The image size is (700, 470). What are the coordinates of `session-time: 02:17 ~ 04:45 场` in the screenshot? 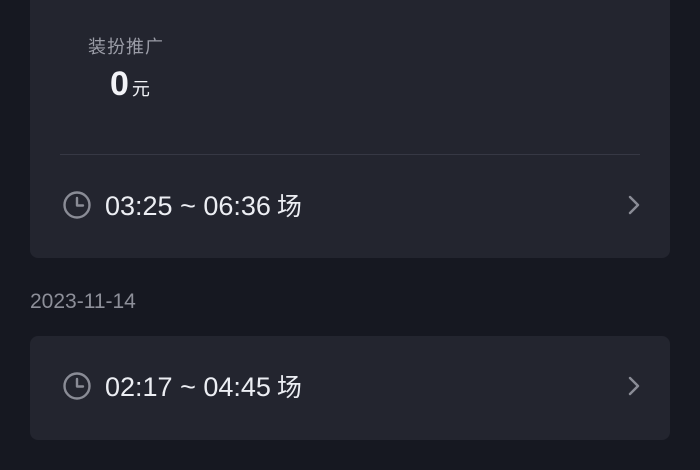 It's located at (203, 386).